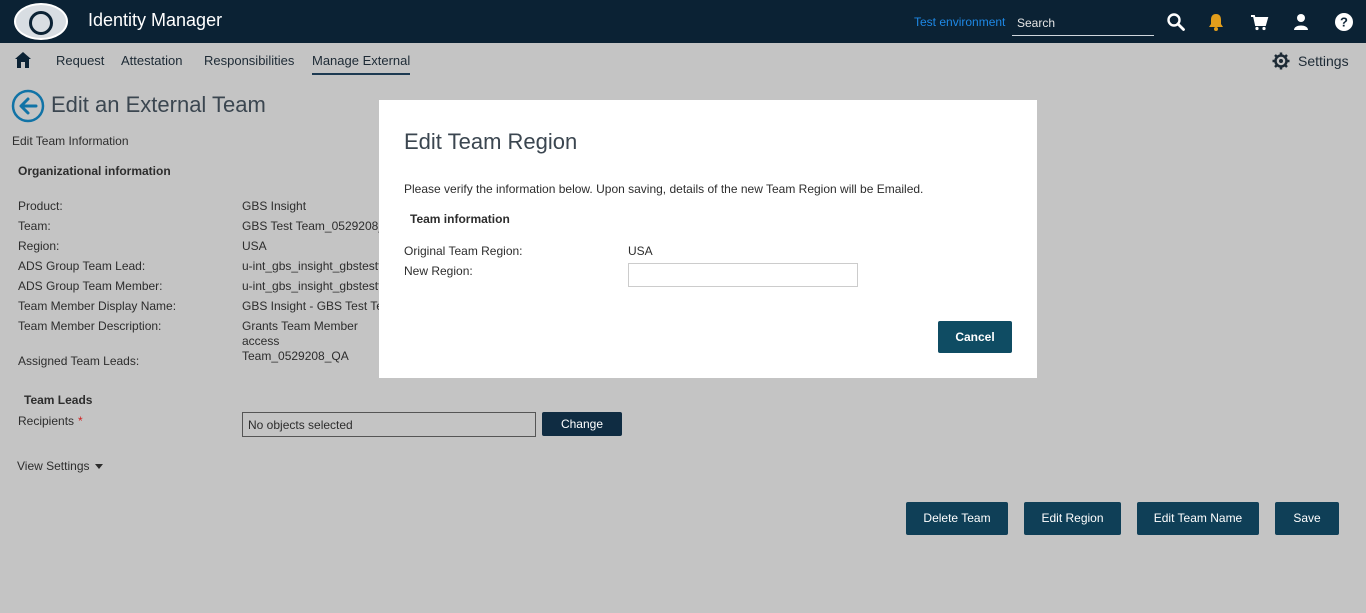  I want to click on back-arrow-icon, so click(28, 106).